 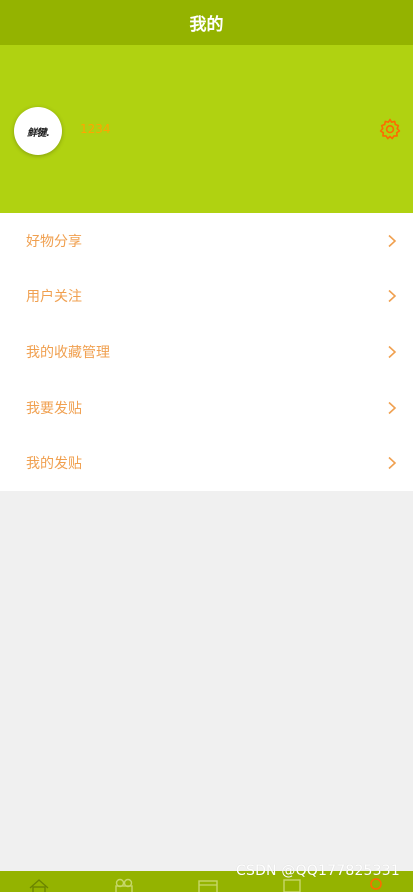 What do you see at coordinates (208, 884) in the screenshot?
I see `calendar-icon` at bounding box center [208, 884].